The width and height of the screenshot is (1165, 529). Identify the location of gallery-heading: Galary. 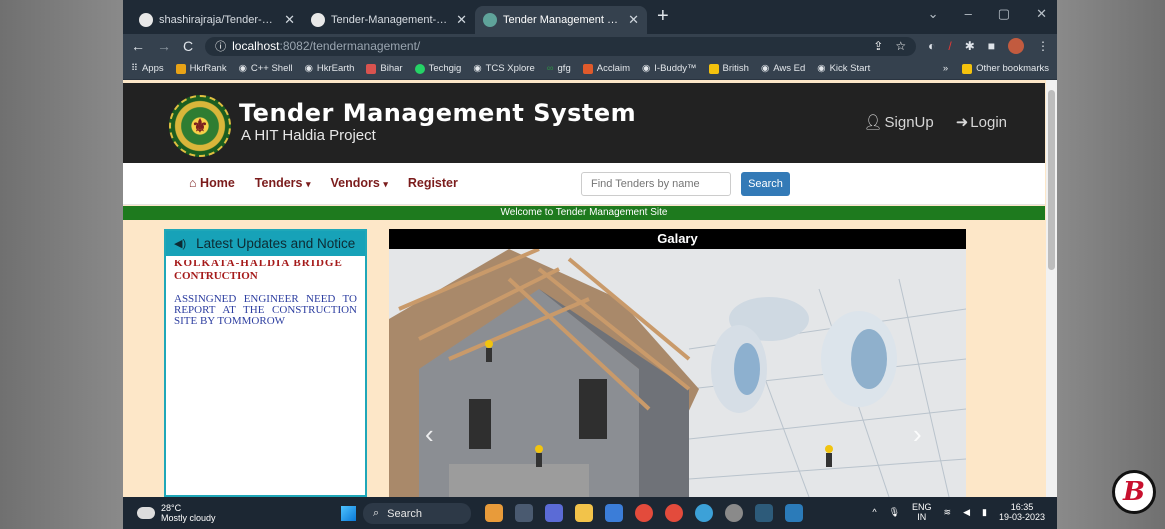
(677, 239).